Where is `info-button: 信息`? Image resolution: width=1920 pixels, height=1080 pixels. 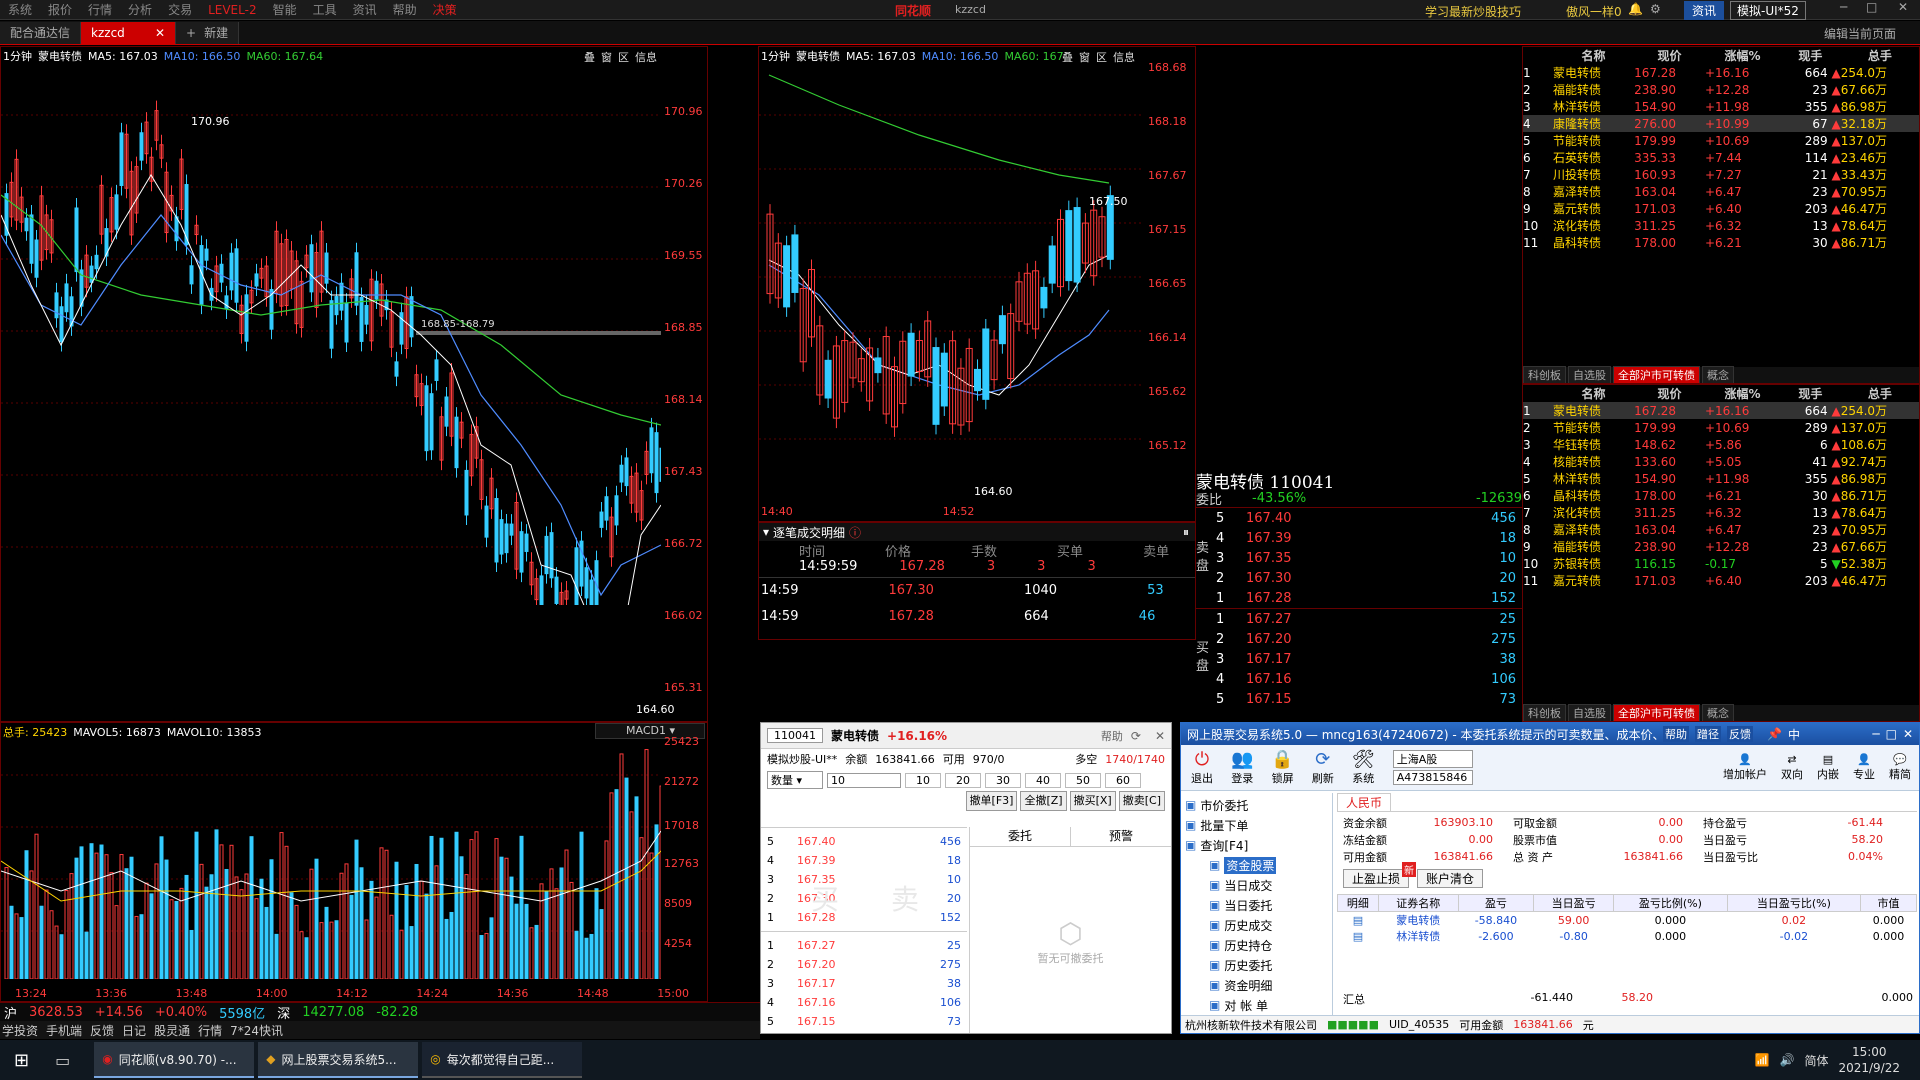
info-button: 信息 is located at coordinates (646, 57).